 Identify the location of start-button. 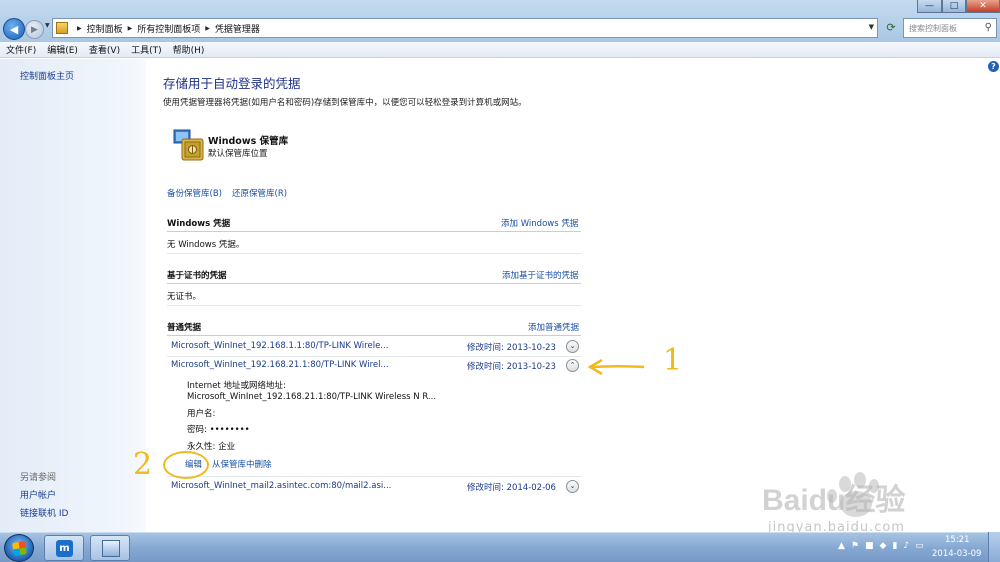
(19, 548).